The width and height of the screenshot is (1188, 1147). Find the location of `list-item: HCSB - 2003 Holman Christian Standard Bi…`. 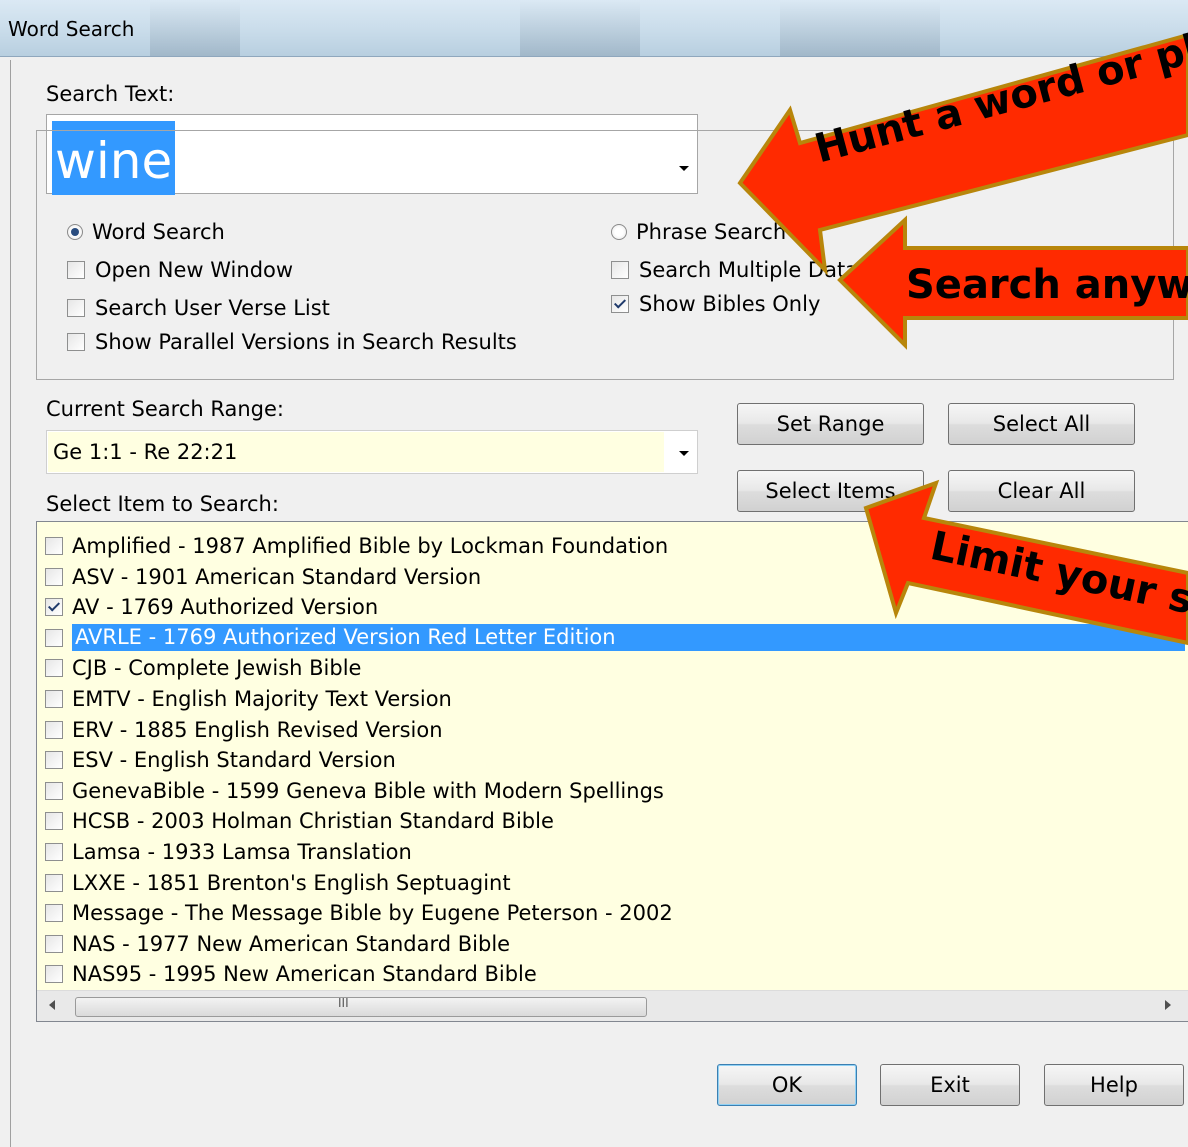

list-item: HCSB - 2003 Holman Christian Standard Bi… is located at coordinates (299, 821).